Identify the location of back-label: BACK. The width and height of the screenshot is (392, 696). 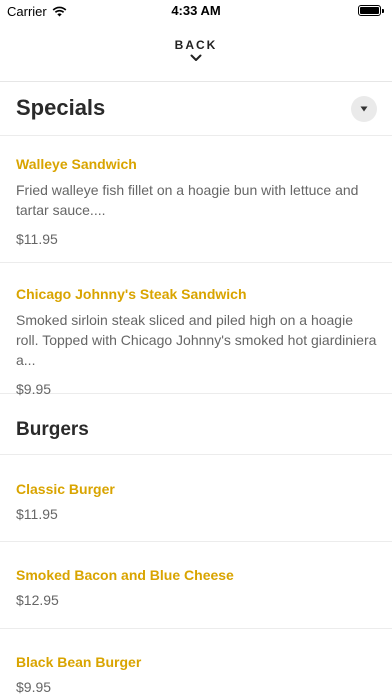
(196, 45).